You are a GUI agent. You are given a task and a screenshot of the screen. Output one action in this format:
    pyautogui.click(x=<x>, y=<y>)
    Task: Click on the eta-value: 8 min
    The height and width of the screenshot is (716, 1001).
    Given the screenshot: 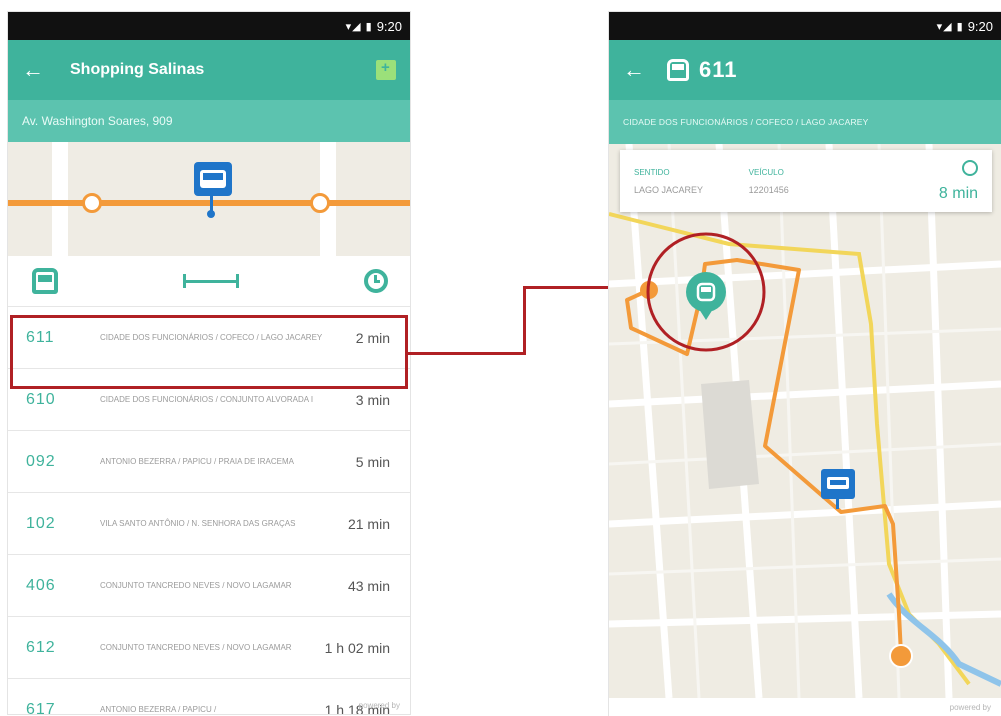 What is the action you would take?
    pyautogui.click(x=958, y=193)
    